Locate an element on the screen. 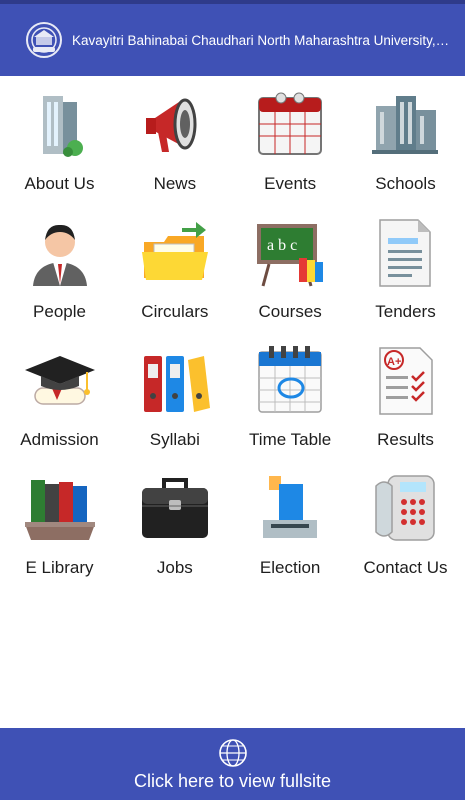  person-icon is located at coordinates (59, 255).